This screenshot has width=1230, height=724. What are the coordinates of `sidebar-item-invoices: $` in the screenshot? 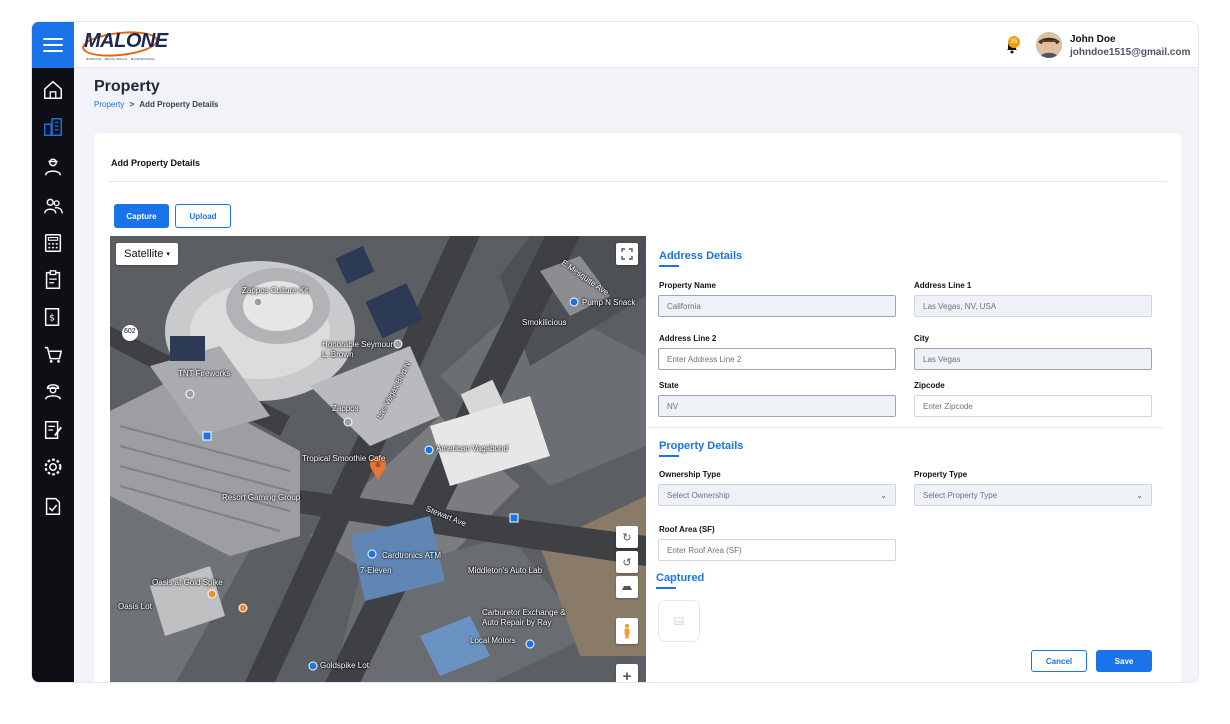 It's located at (53, 317).